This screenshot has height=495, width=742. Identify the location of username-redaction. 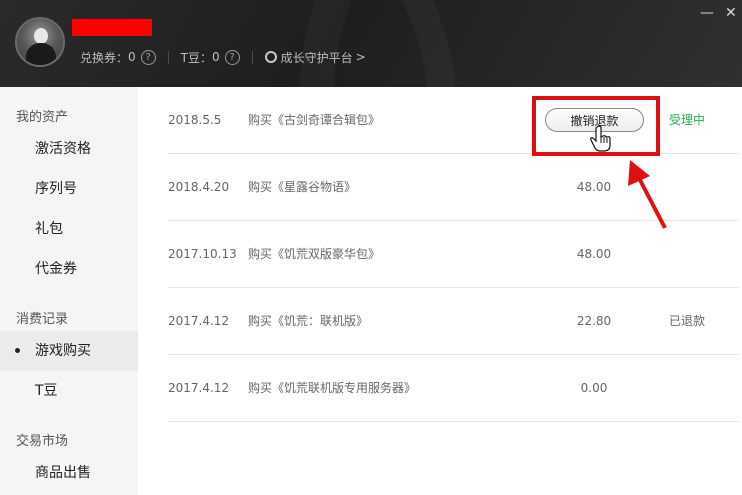
(112, 27).